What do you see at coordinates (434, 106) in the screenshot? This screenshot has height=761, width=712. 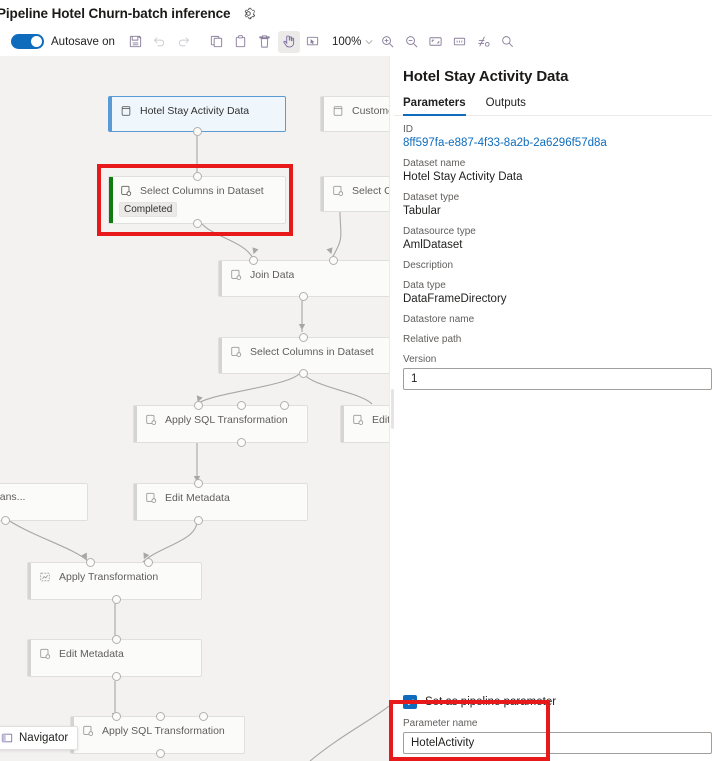 I see `tab-parameters: Parameters` at bounding box center [434, 106].